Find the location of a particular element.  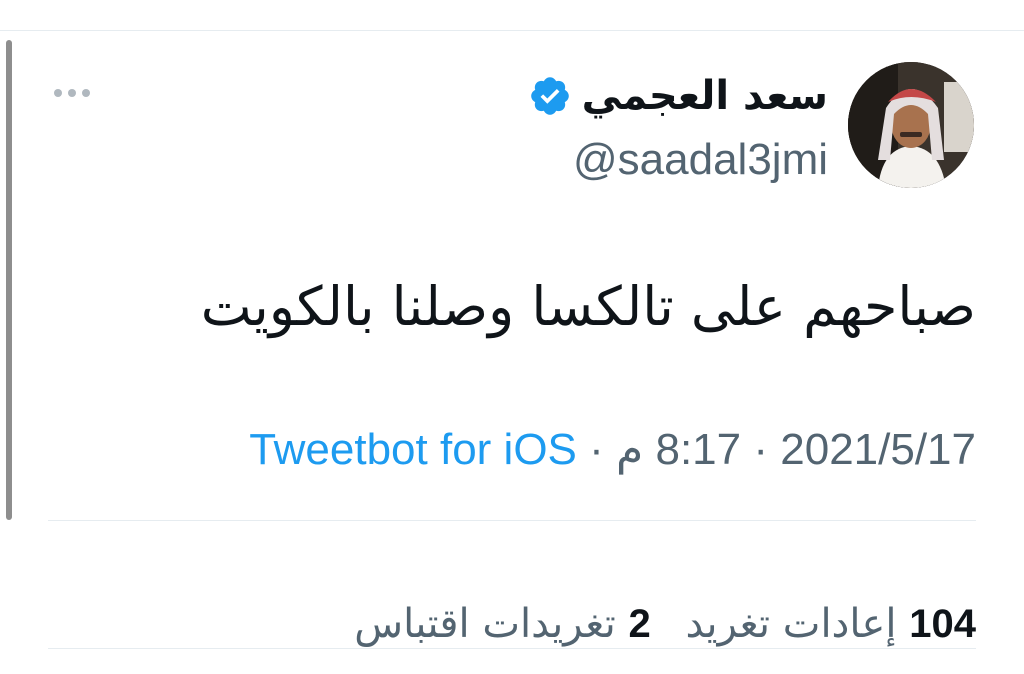

avatar is located at coordinates (911, 125).